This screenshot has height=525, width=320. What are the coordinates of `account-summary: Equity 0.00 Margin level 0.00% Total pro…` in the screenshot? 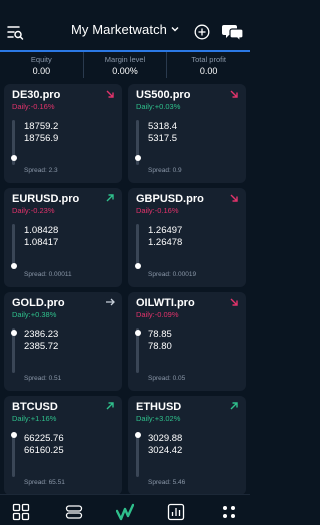 It's located at (125, 64).